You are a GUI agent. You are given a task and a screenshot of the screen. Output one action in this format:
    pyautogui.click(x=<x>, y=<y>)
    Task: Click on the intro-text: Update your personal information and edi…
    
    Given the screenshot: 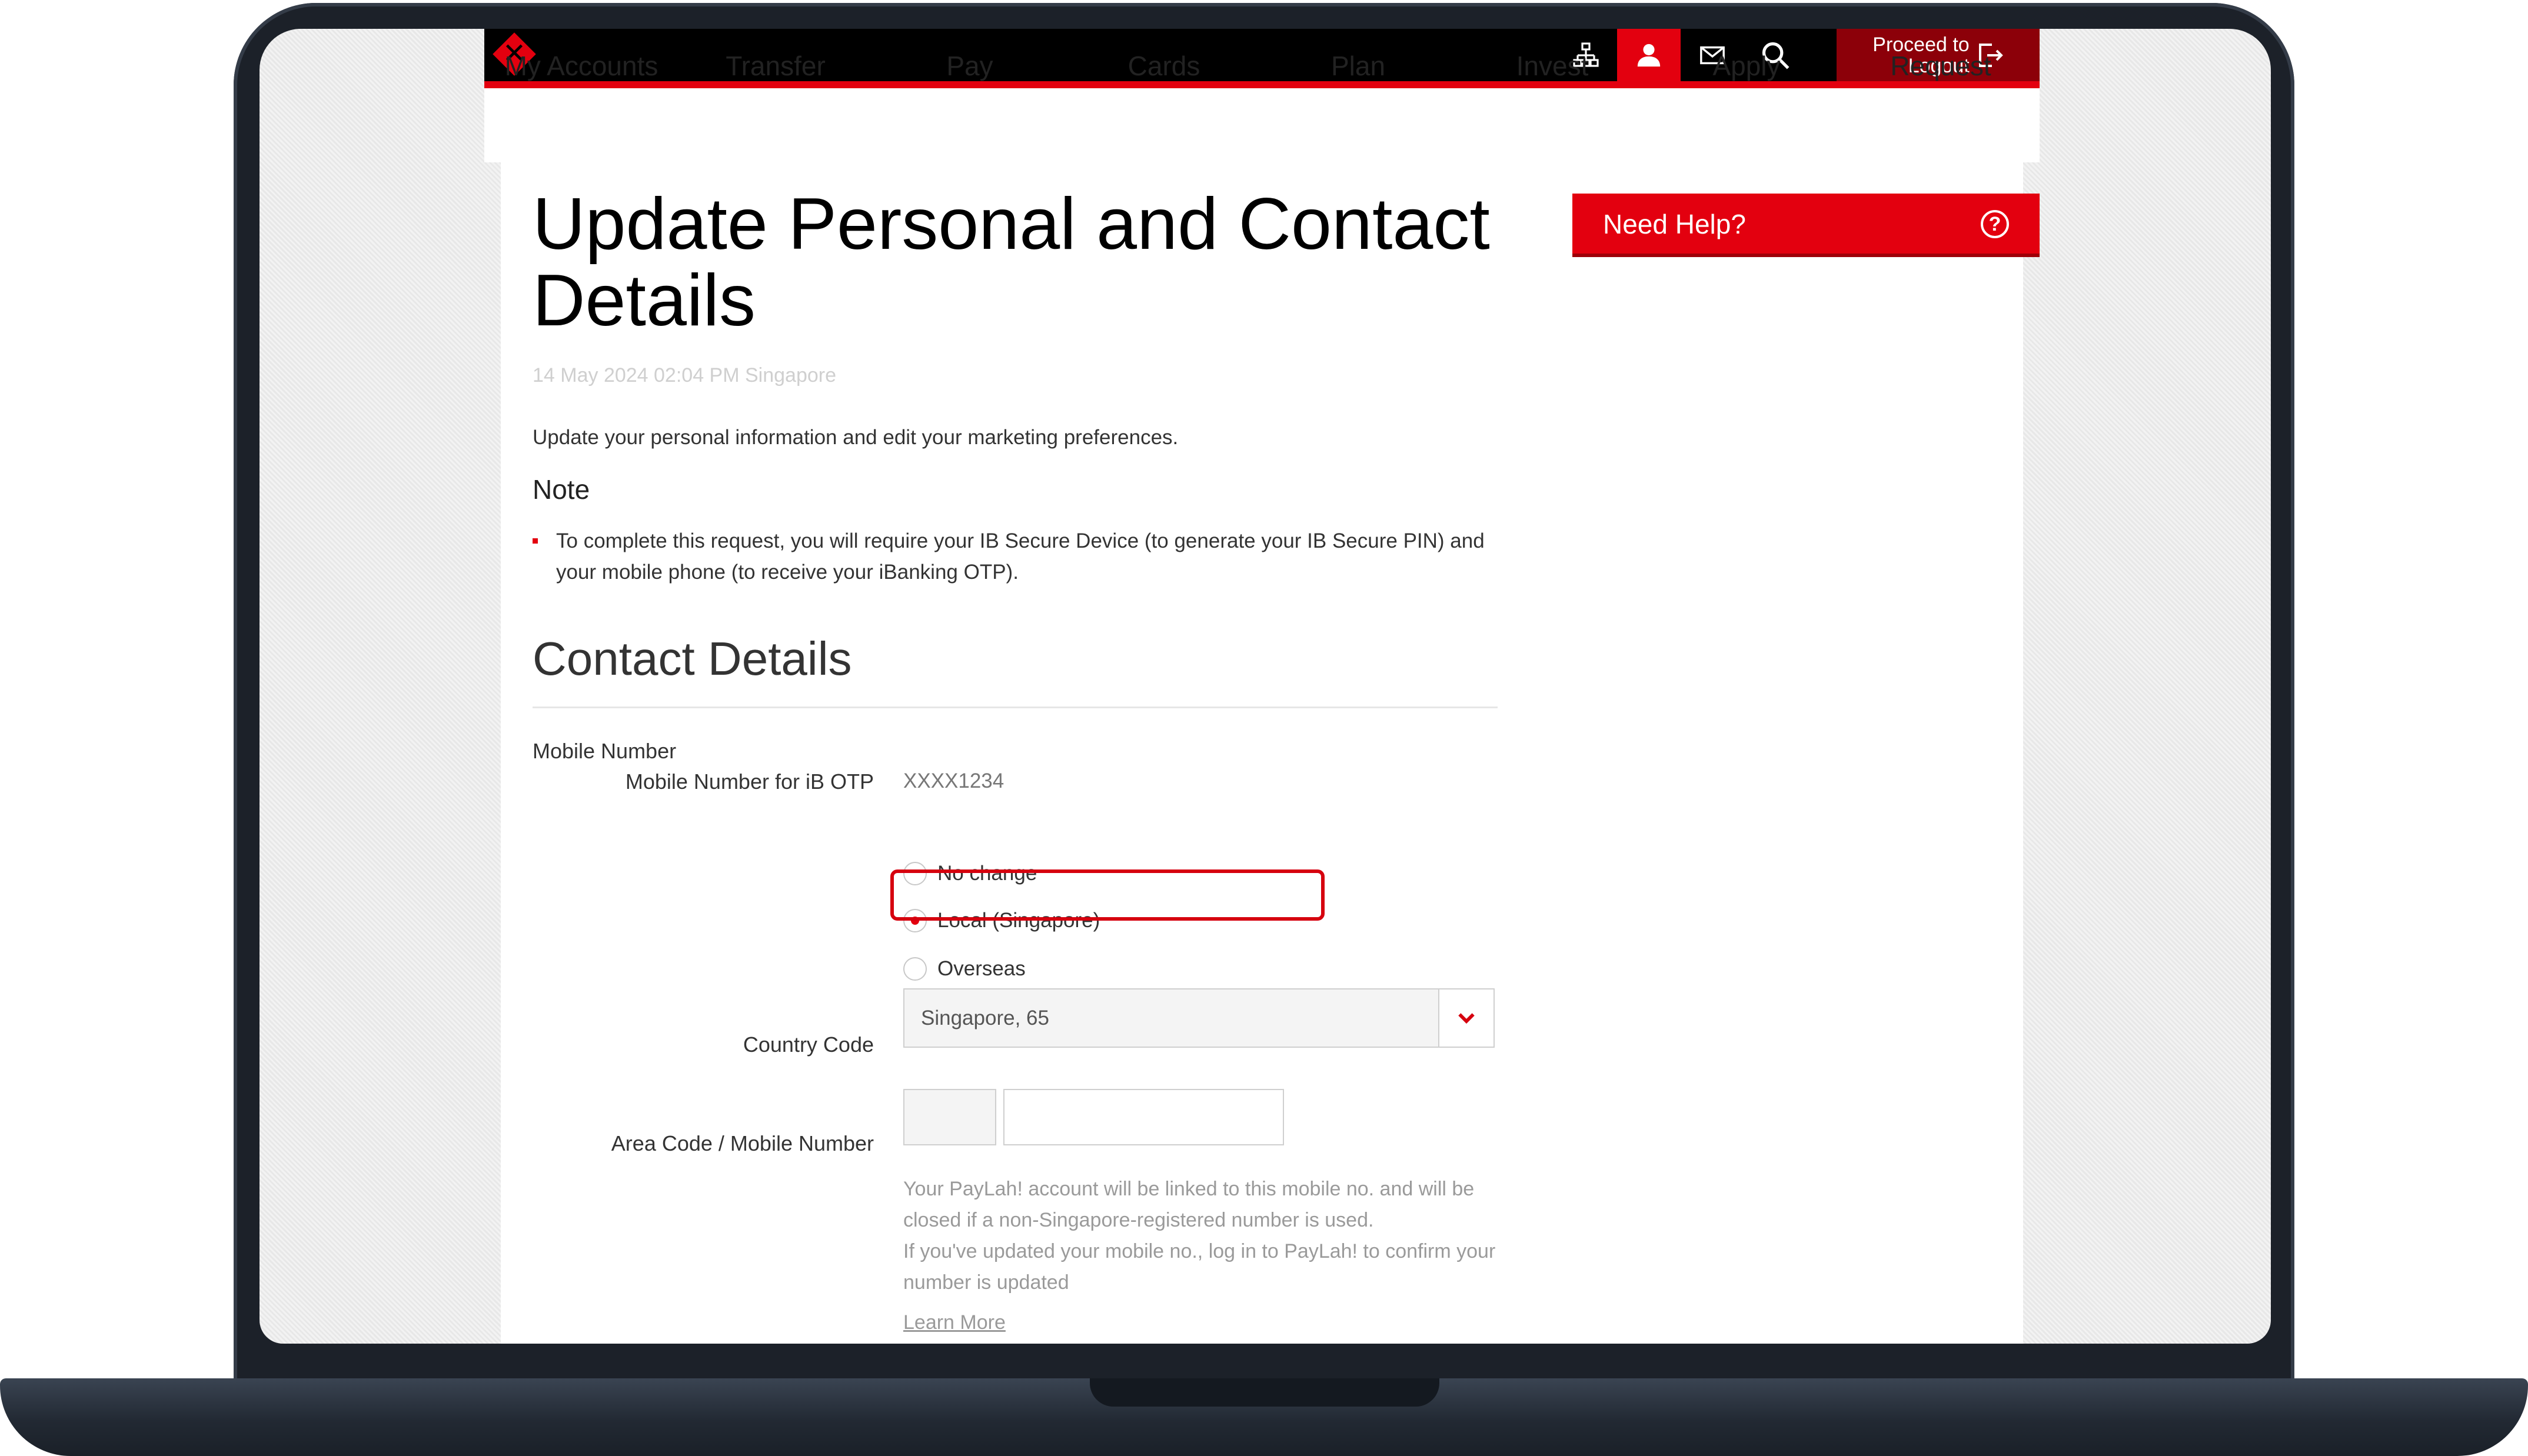 What is the action you would take?
    pyautogui.click(x=856, y=437)
    